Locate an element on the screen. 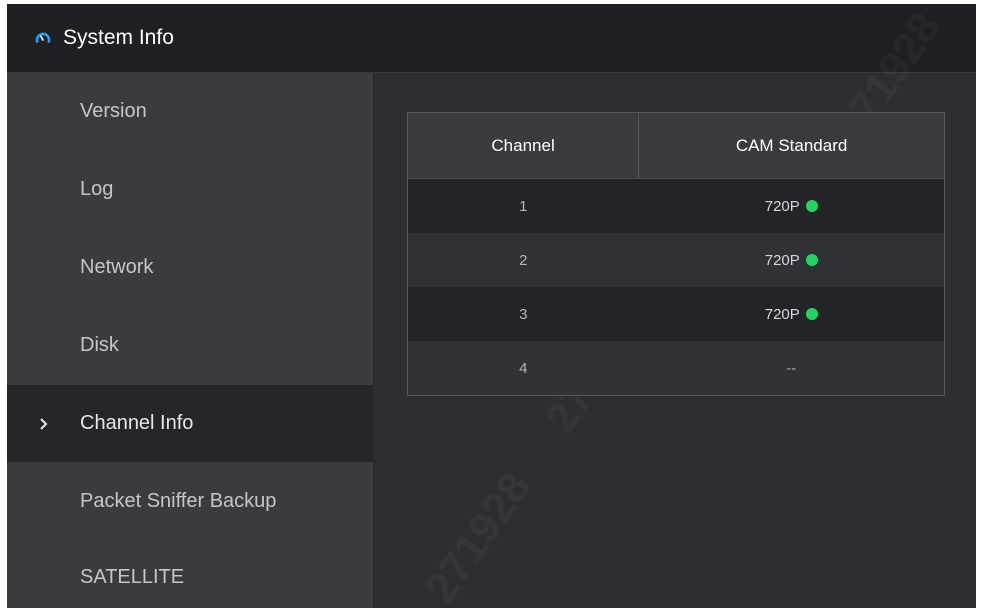  cam-standard-value: -- is located at coordinates (791, 368).